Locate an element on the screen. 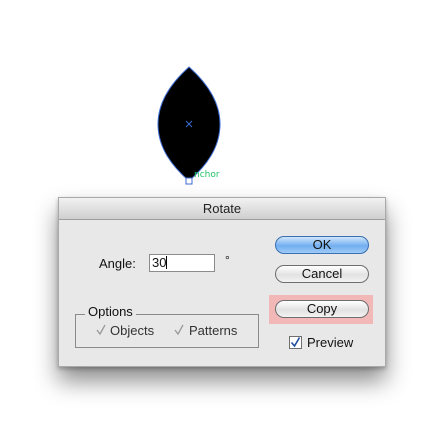 Image resolution: width=440 pixels, height=437 pixels. anchor-label: nchor is located at coordinates (207, 175).